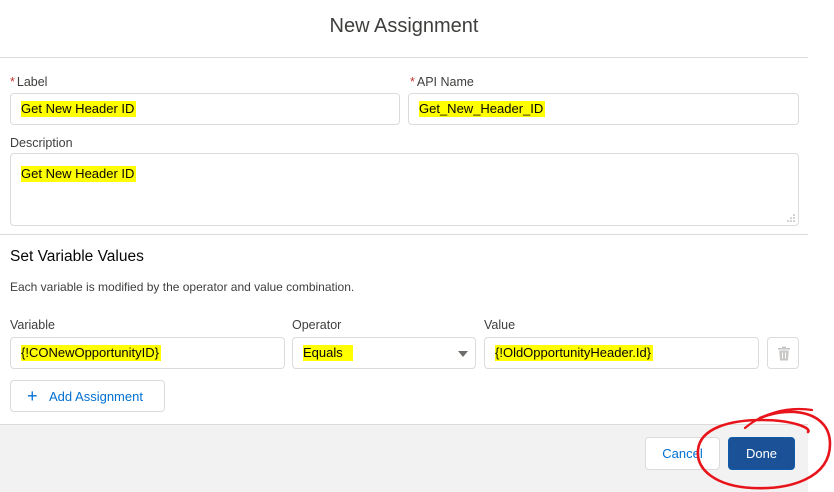  What do you see at coordinates (96, 396) in the screenshot?
I see `add-assignment-label: Add Assignment` at bounding box center [96, 396].